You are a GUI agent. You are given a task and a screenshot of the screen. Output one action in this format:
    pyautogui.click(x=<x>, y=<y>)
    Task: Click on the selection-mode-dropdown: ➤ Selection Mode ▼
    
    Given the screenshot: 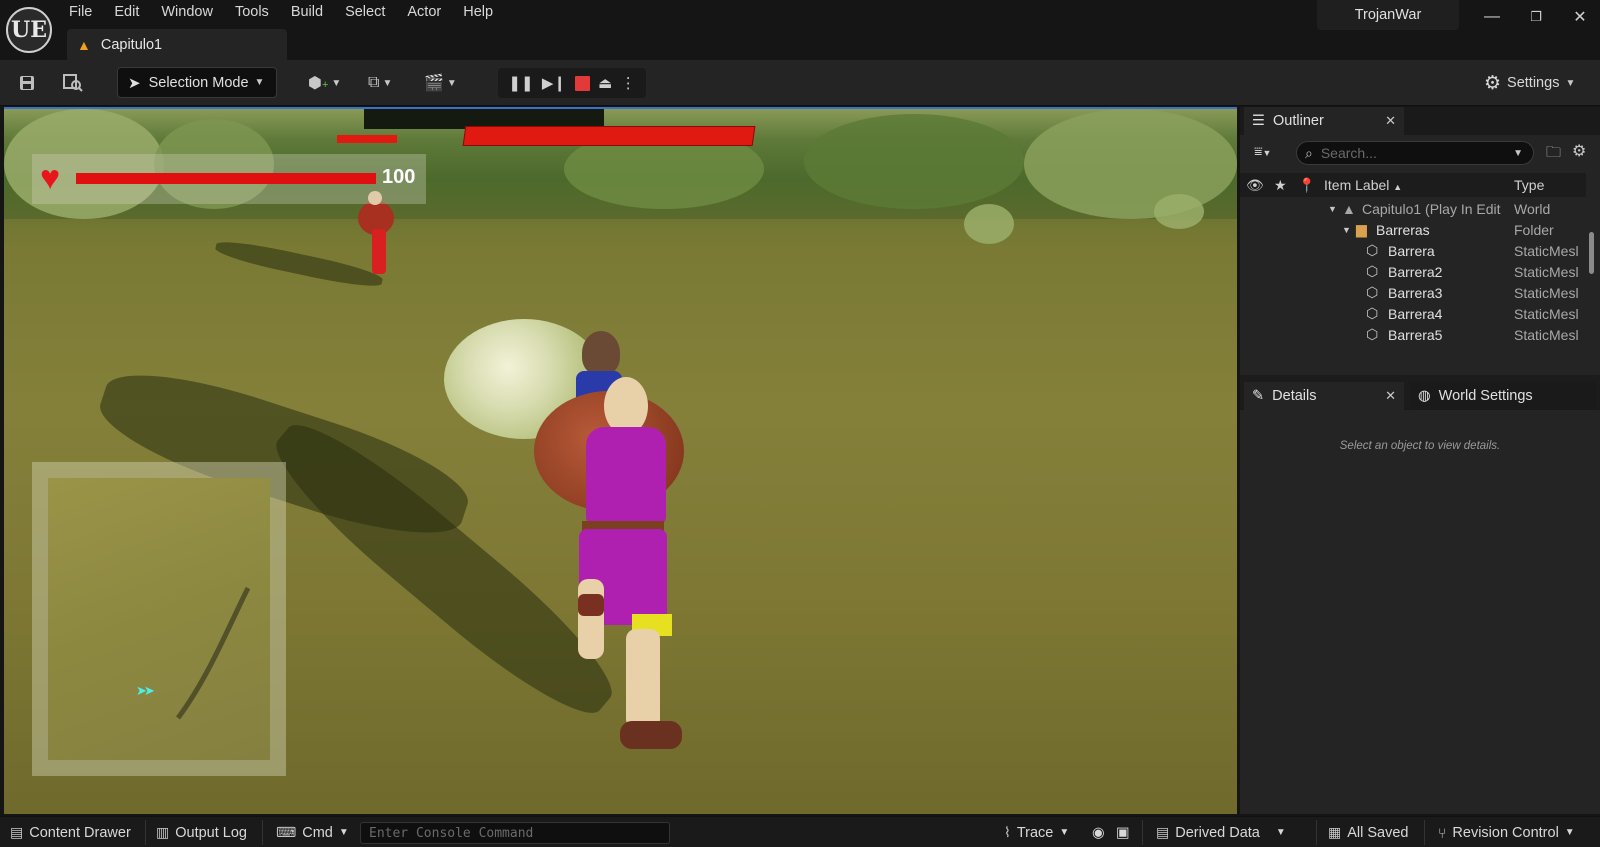 What is the action you would take?
    pyautogui.click(x=197, y=82)
    